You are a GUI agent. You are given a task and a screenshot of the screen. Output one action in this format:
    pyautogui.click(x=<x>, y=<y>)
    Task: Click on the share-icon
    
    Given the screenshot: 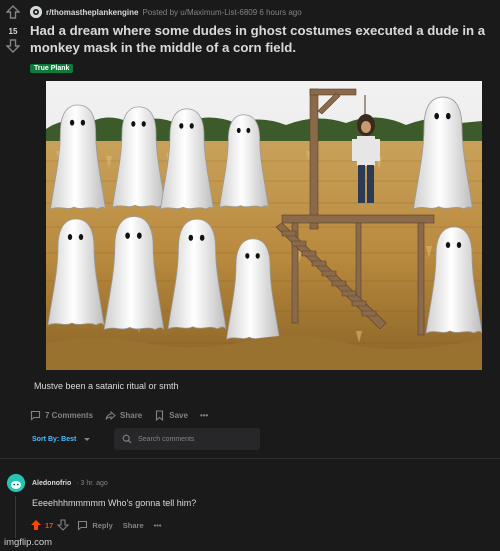 What is the action you would take?
    pyautogui.click(x=110, y=415)
    